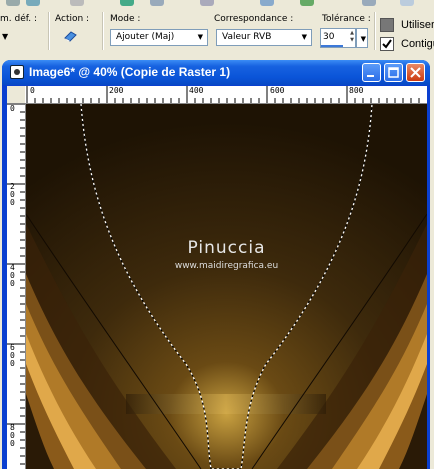 Image resolution: width=434 pixels, height=469 pixels. Describe the element at coordinates (125, 19) in the screenshot. I see `mode-label: Mode :` at that location.